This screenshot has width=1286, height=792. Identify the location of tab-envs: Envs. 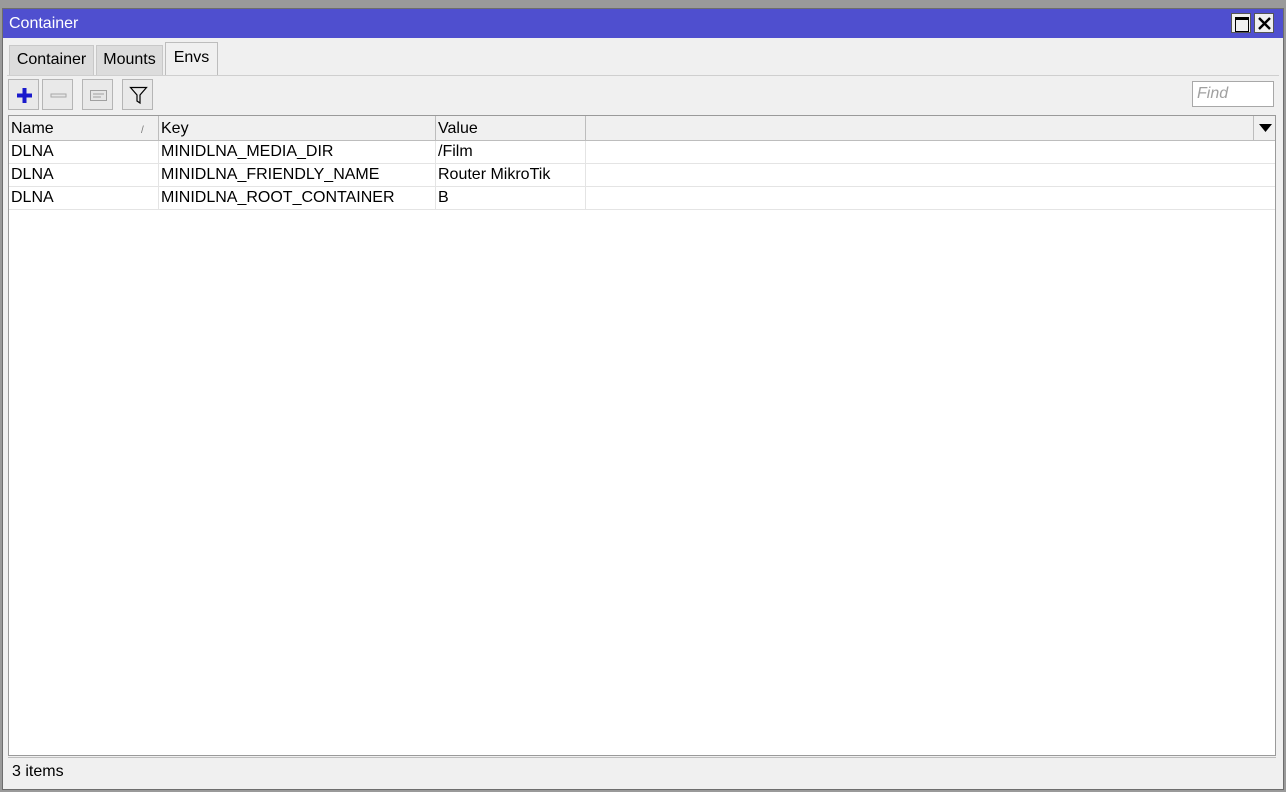
(191, 59).